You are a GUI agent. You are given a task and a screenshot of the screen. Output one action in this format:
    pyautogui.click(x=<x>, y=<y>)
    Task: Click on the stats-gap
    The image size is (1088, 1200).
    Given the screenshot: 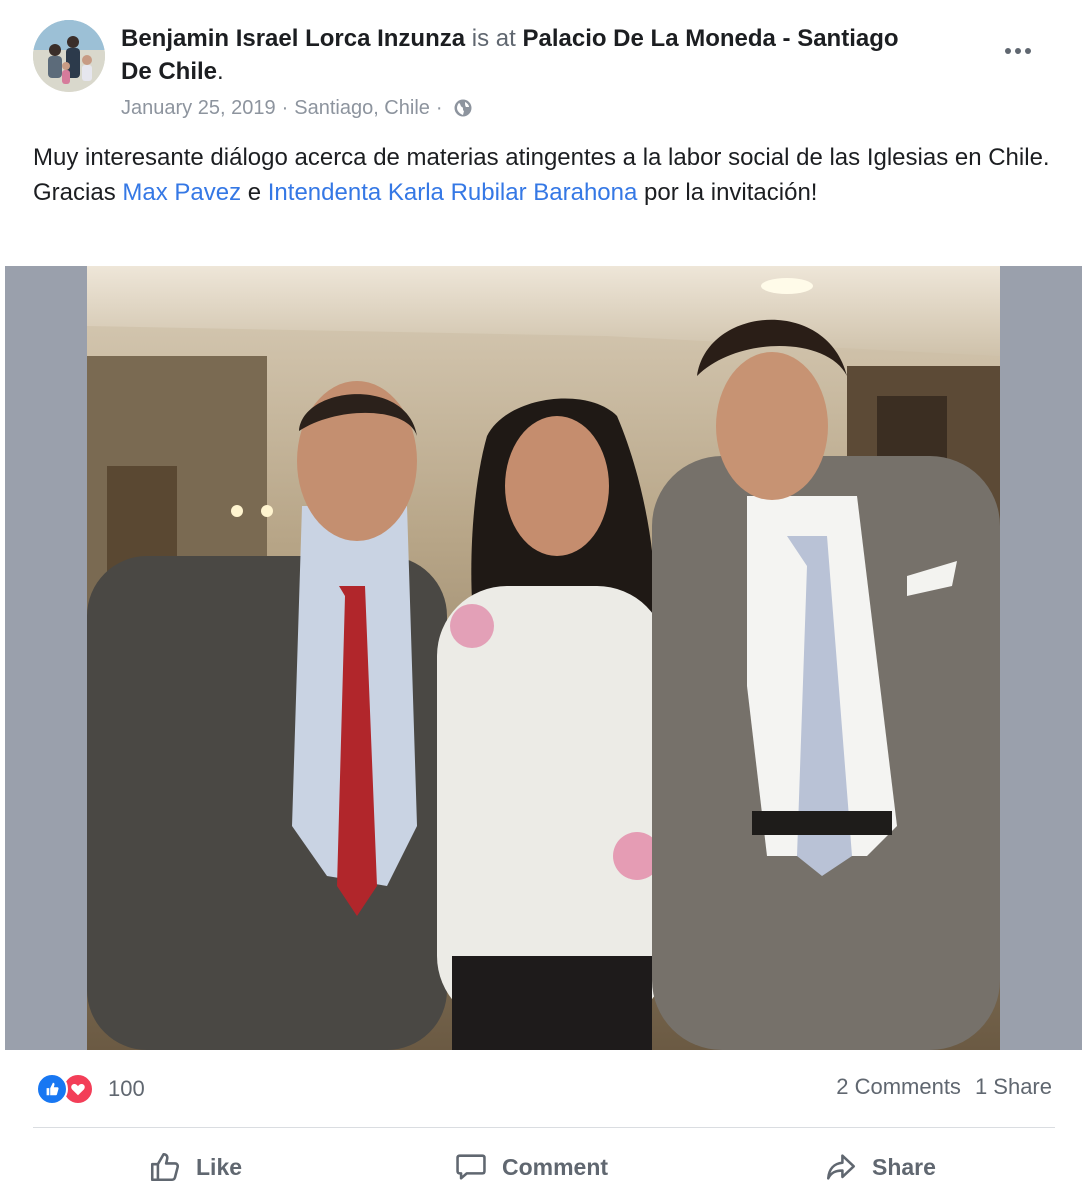 What is the action you would take?
    pyautogui.click(x=968, y=1087)
    